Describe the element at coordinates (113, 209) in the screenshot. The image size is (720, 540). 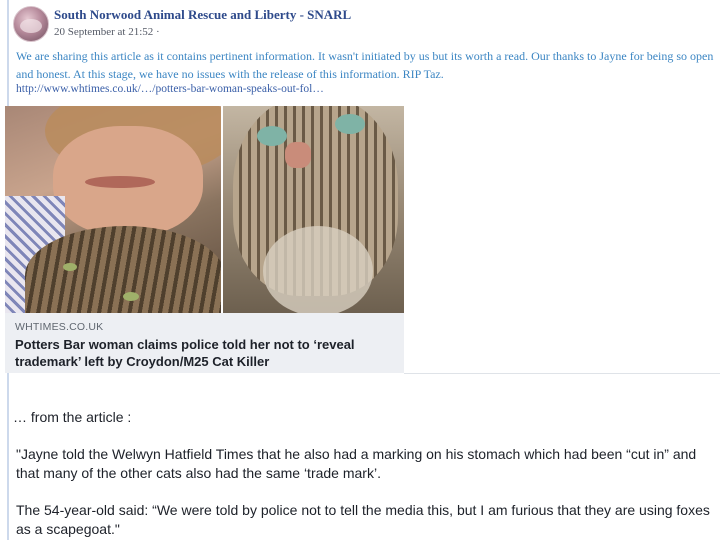
I see `woman-and-cat-photo` at that location.